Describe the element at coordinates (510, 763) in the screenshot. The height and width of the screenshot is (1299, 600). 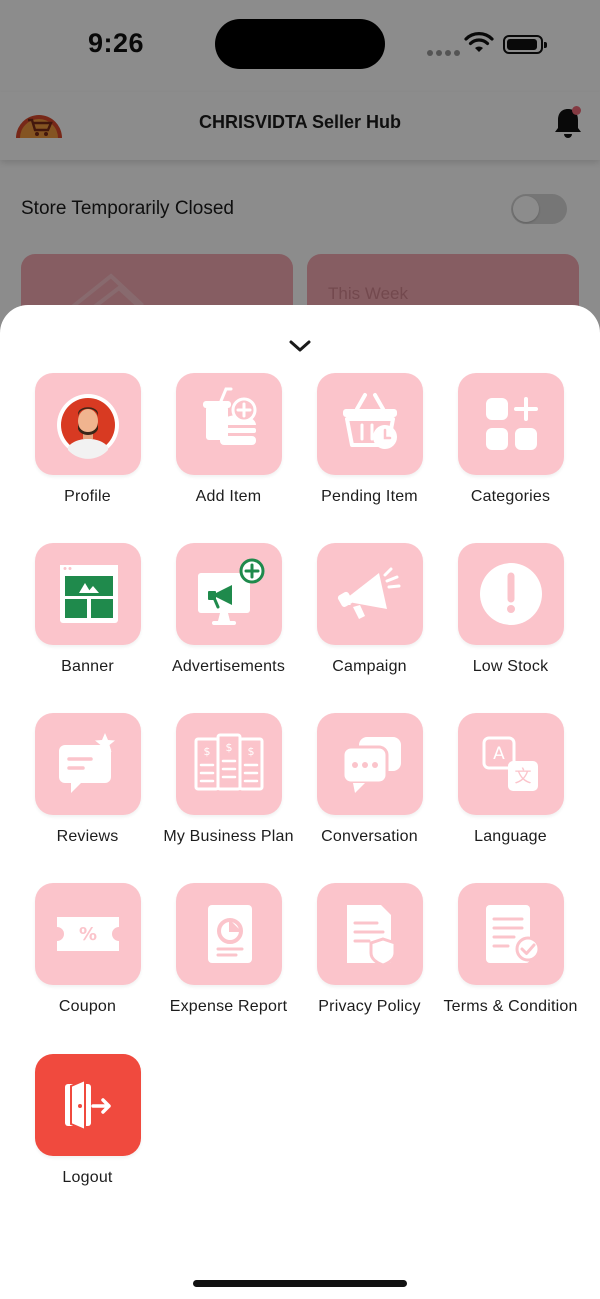
I see `translate-icon: A 文` at that location.